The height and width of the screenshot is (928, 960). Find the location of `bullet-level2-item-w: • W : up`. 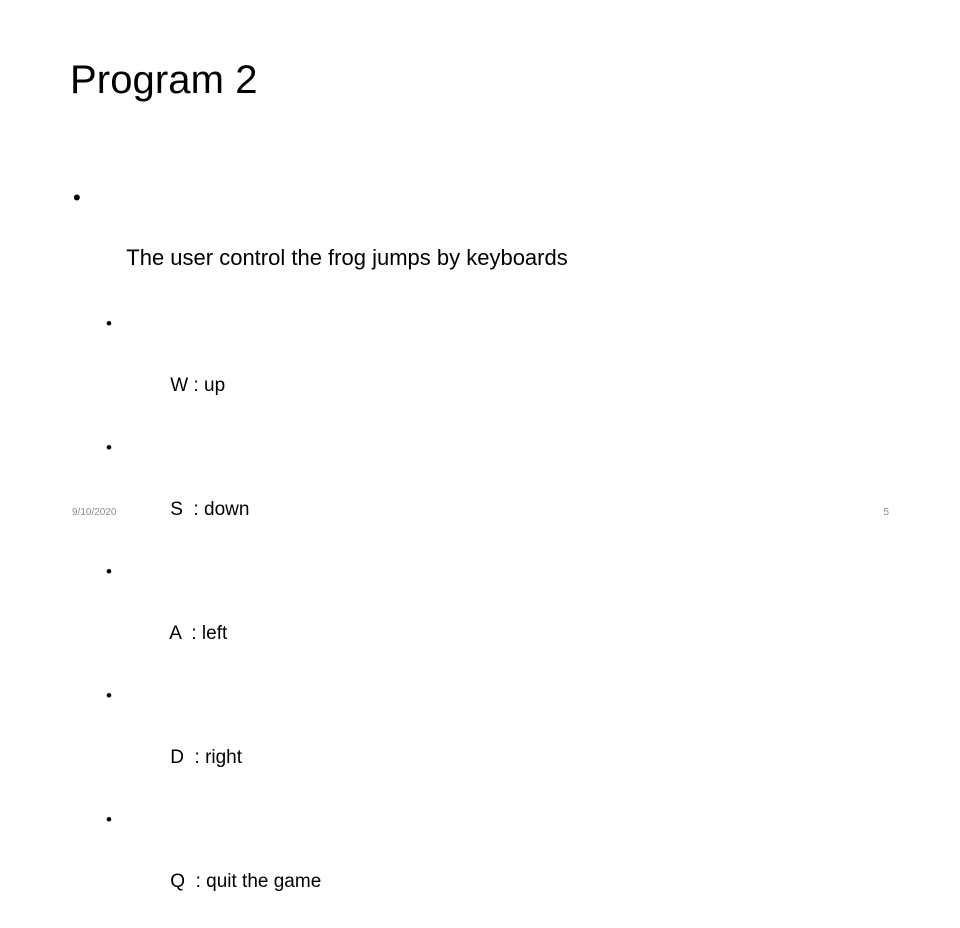

bullet-level2-item-w: • W : up is located at coordinates (485, 370).